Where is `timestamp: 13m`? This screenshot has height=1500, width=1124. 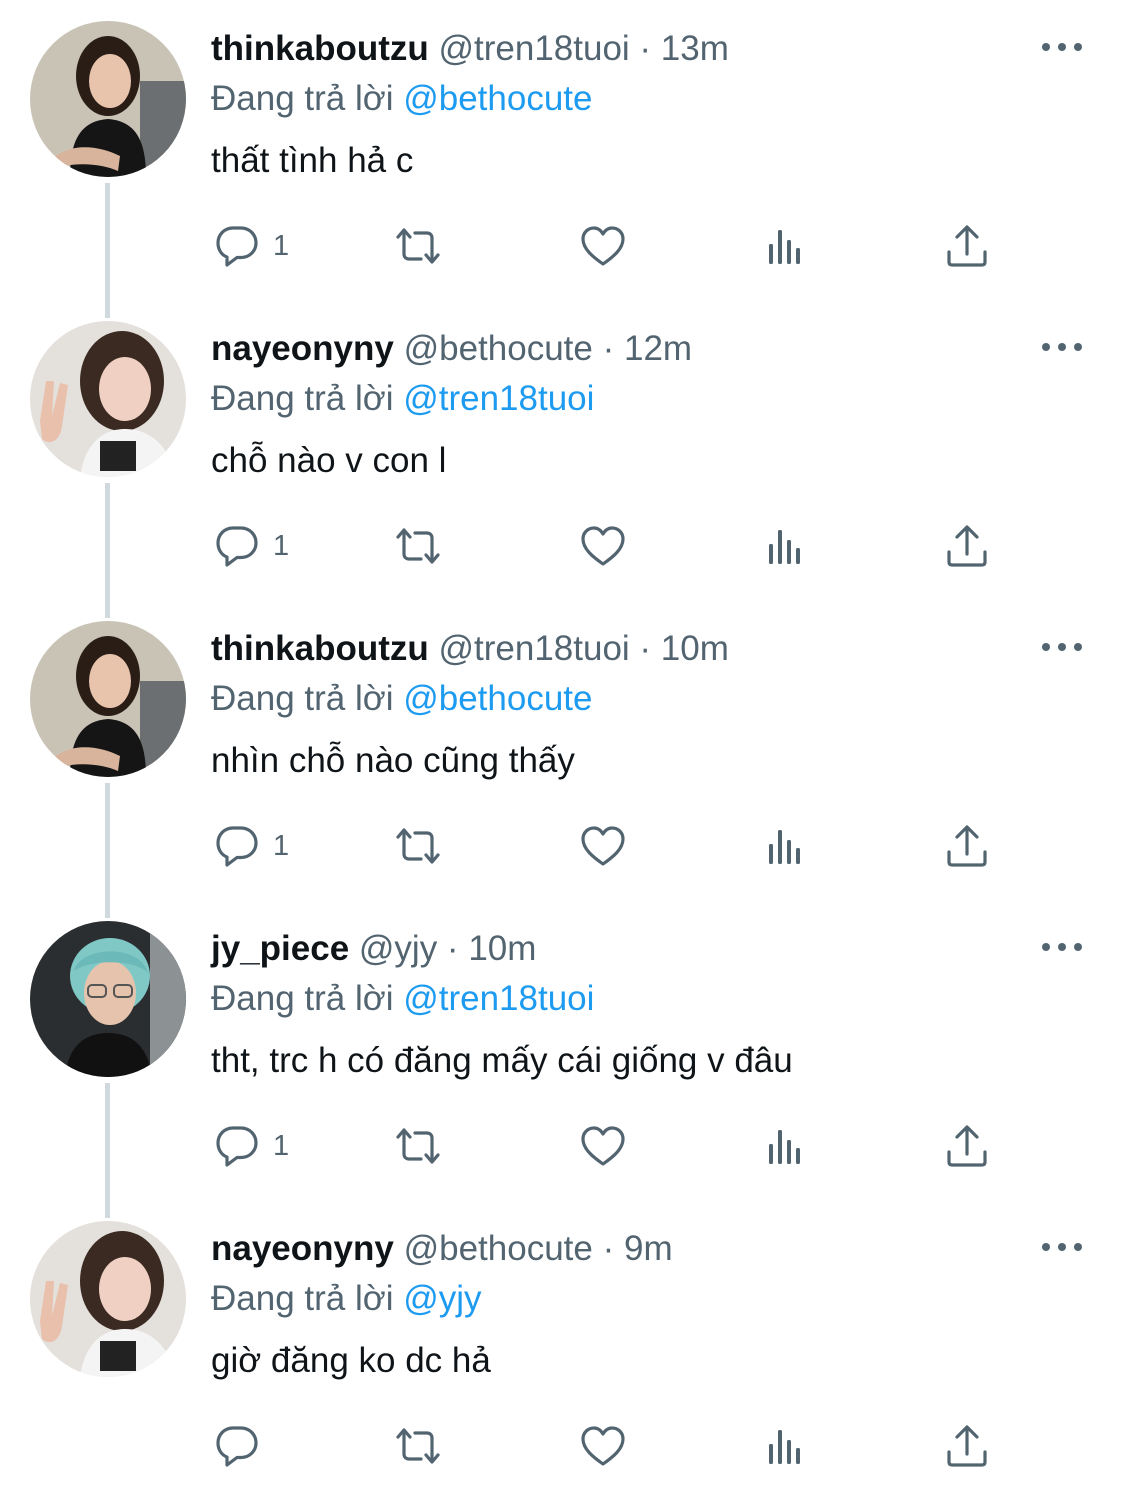 timestamp: 13m is located at coordinates (695, 48).